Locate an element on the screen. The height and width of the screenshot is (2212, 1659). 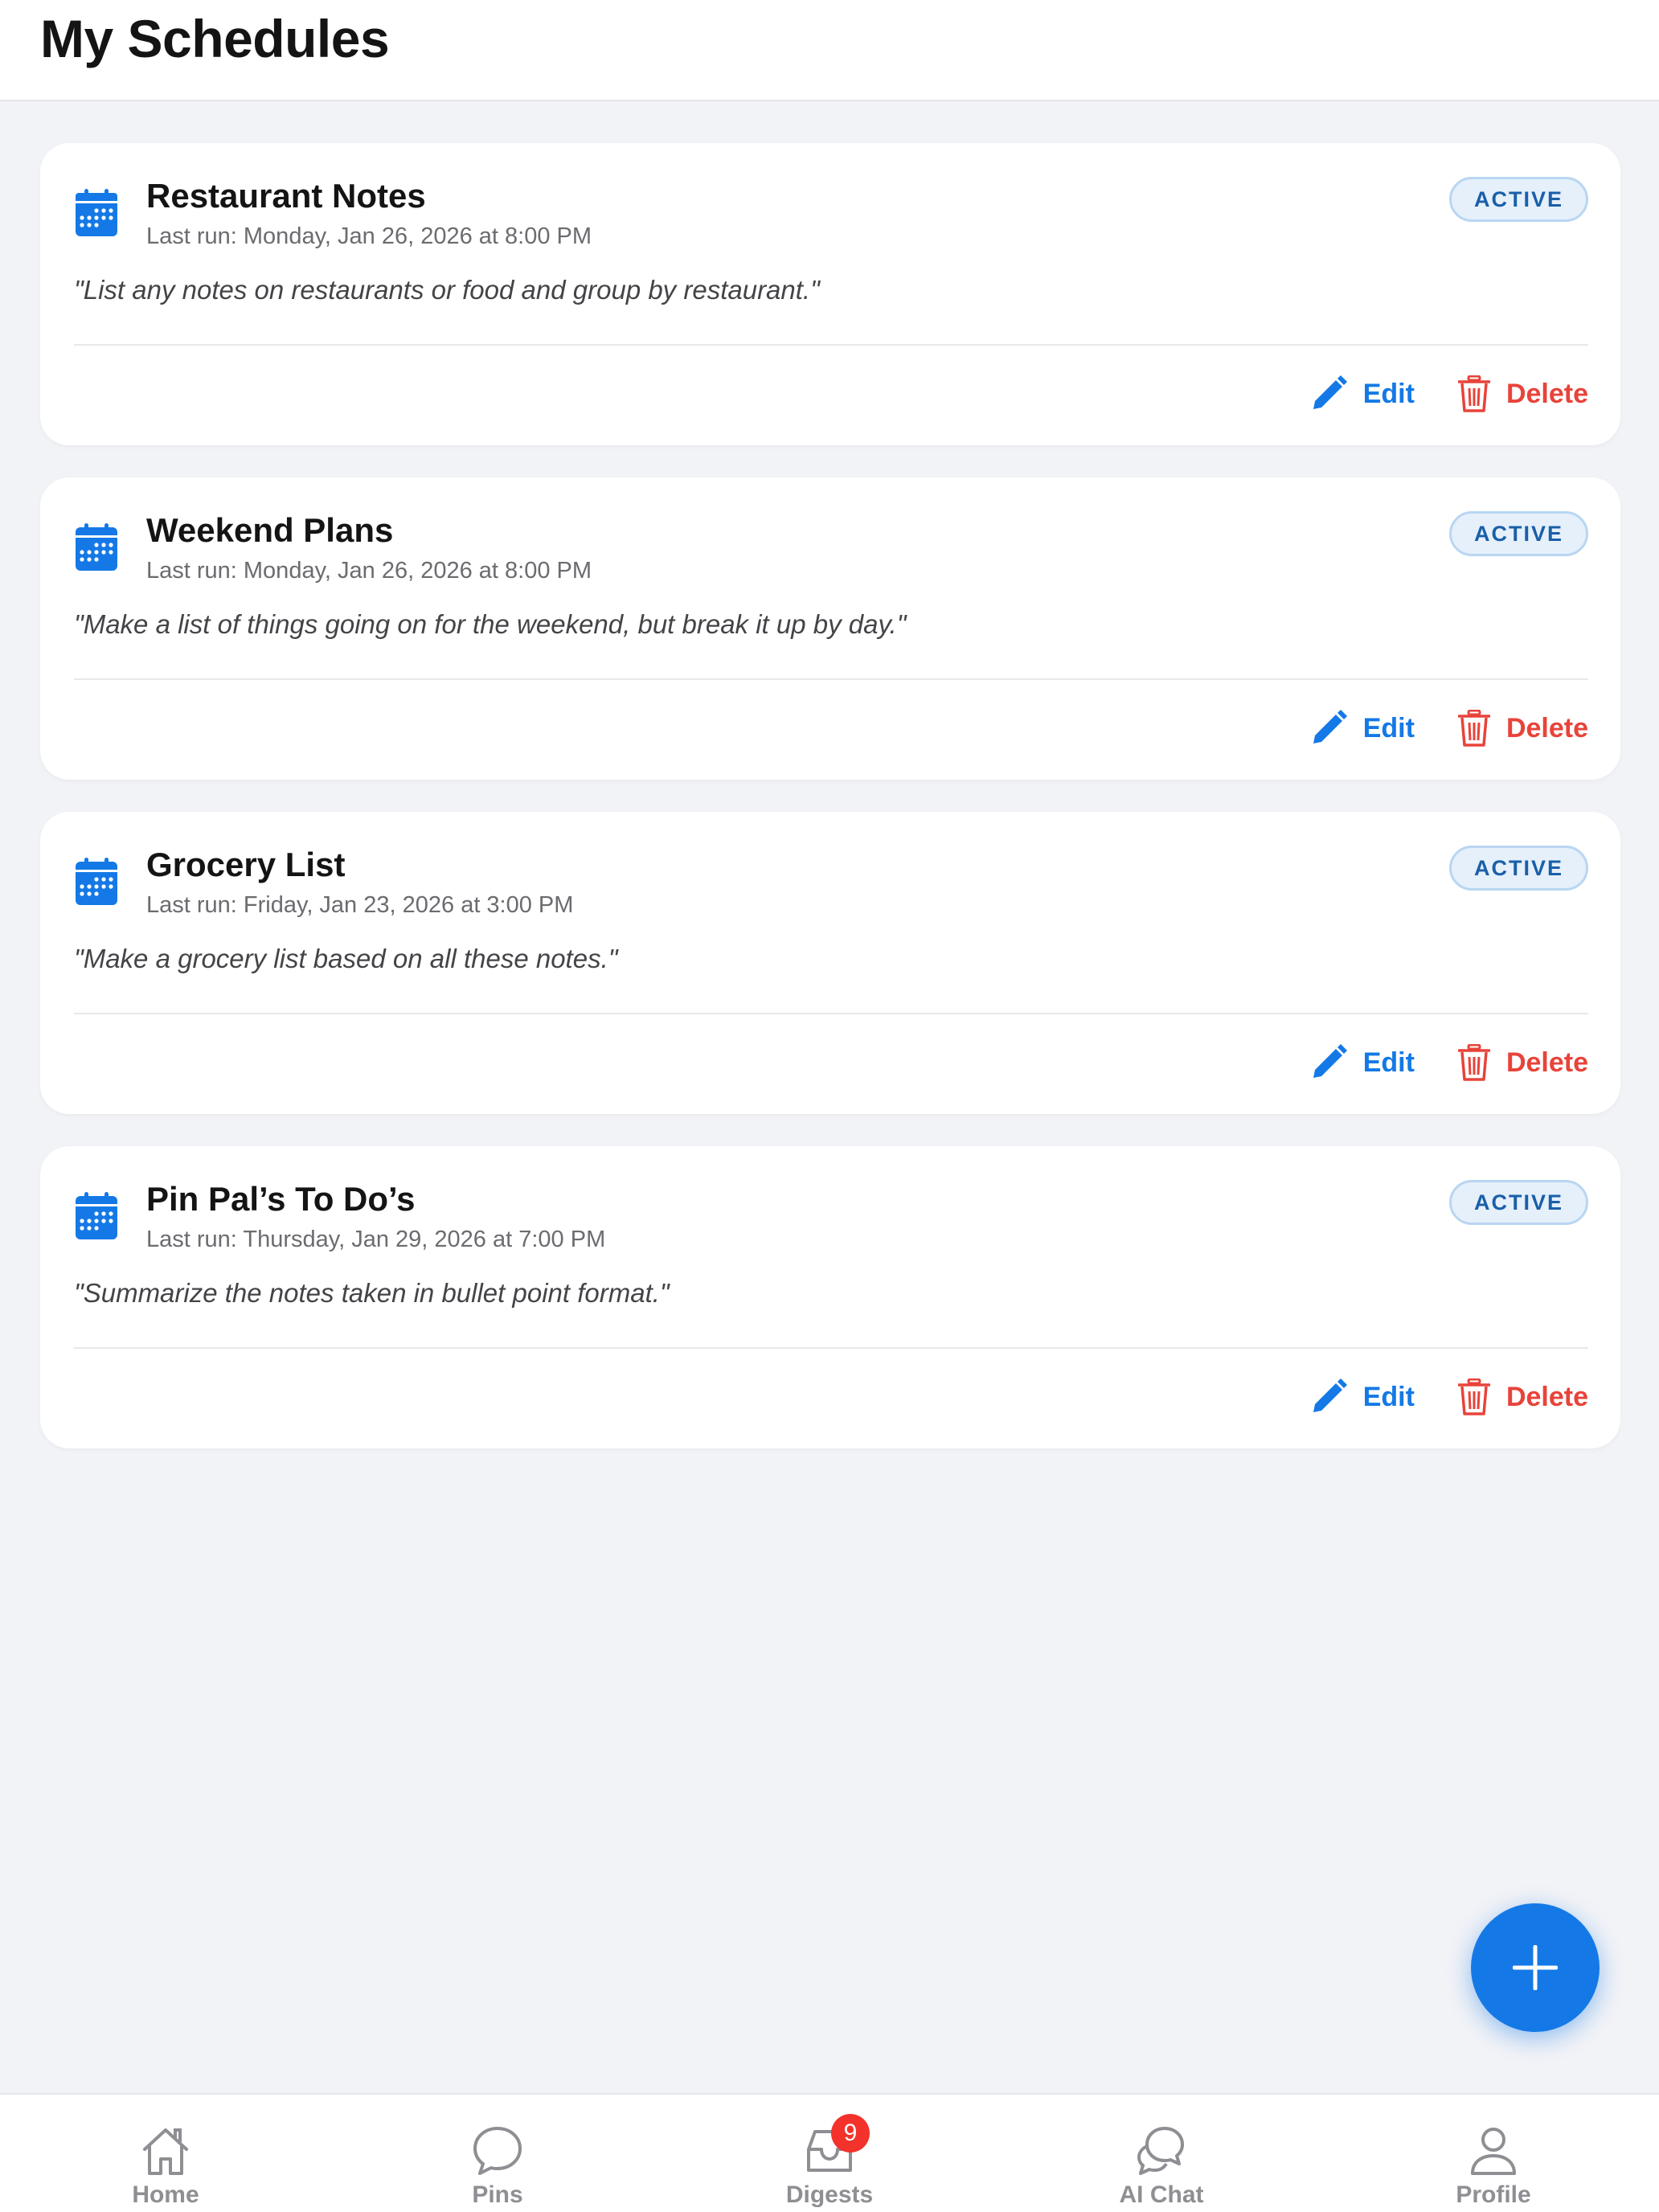
plus-icon is located at coordinates (1535, 1967).